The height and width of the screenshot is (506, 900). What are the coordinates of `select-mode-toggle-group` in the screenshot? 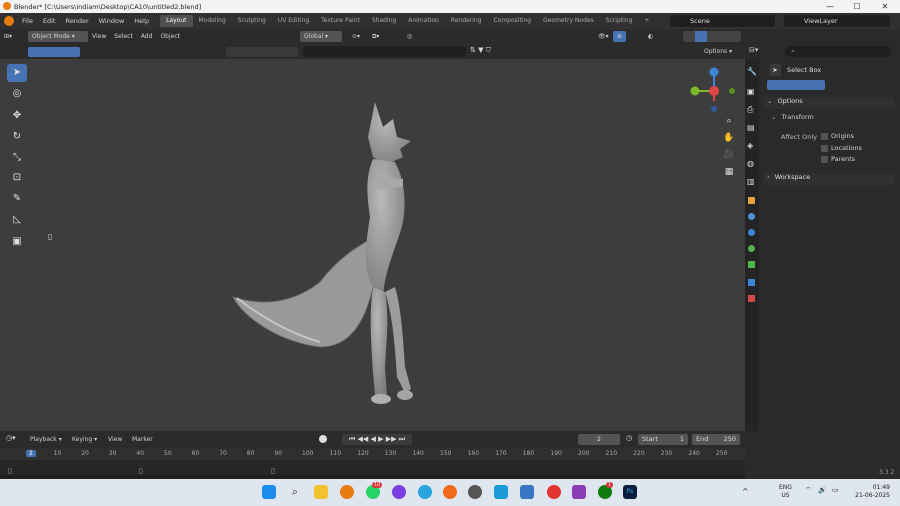 It's located at (796, 85).